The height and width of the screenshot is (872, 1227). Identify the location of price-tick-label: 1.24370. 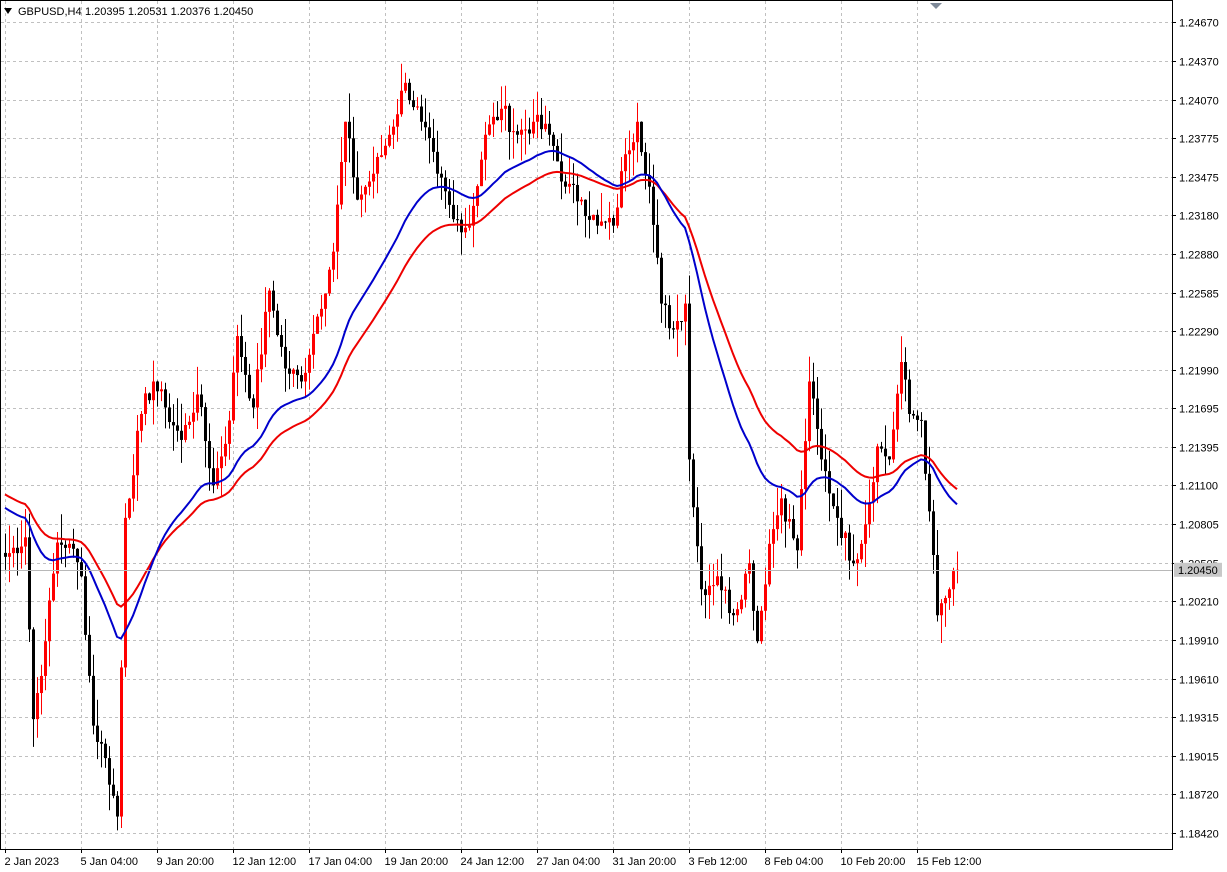
(1199, 63).